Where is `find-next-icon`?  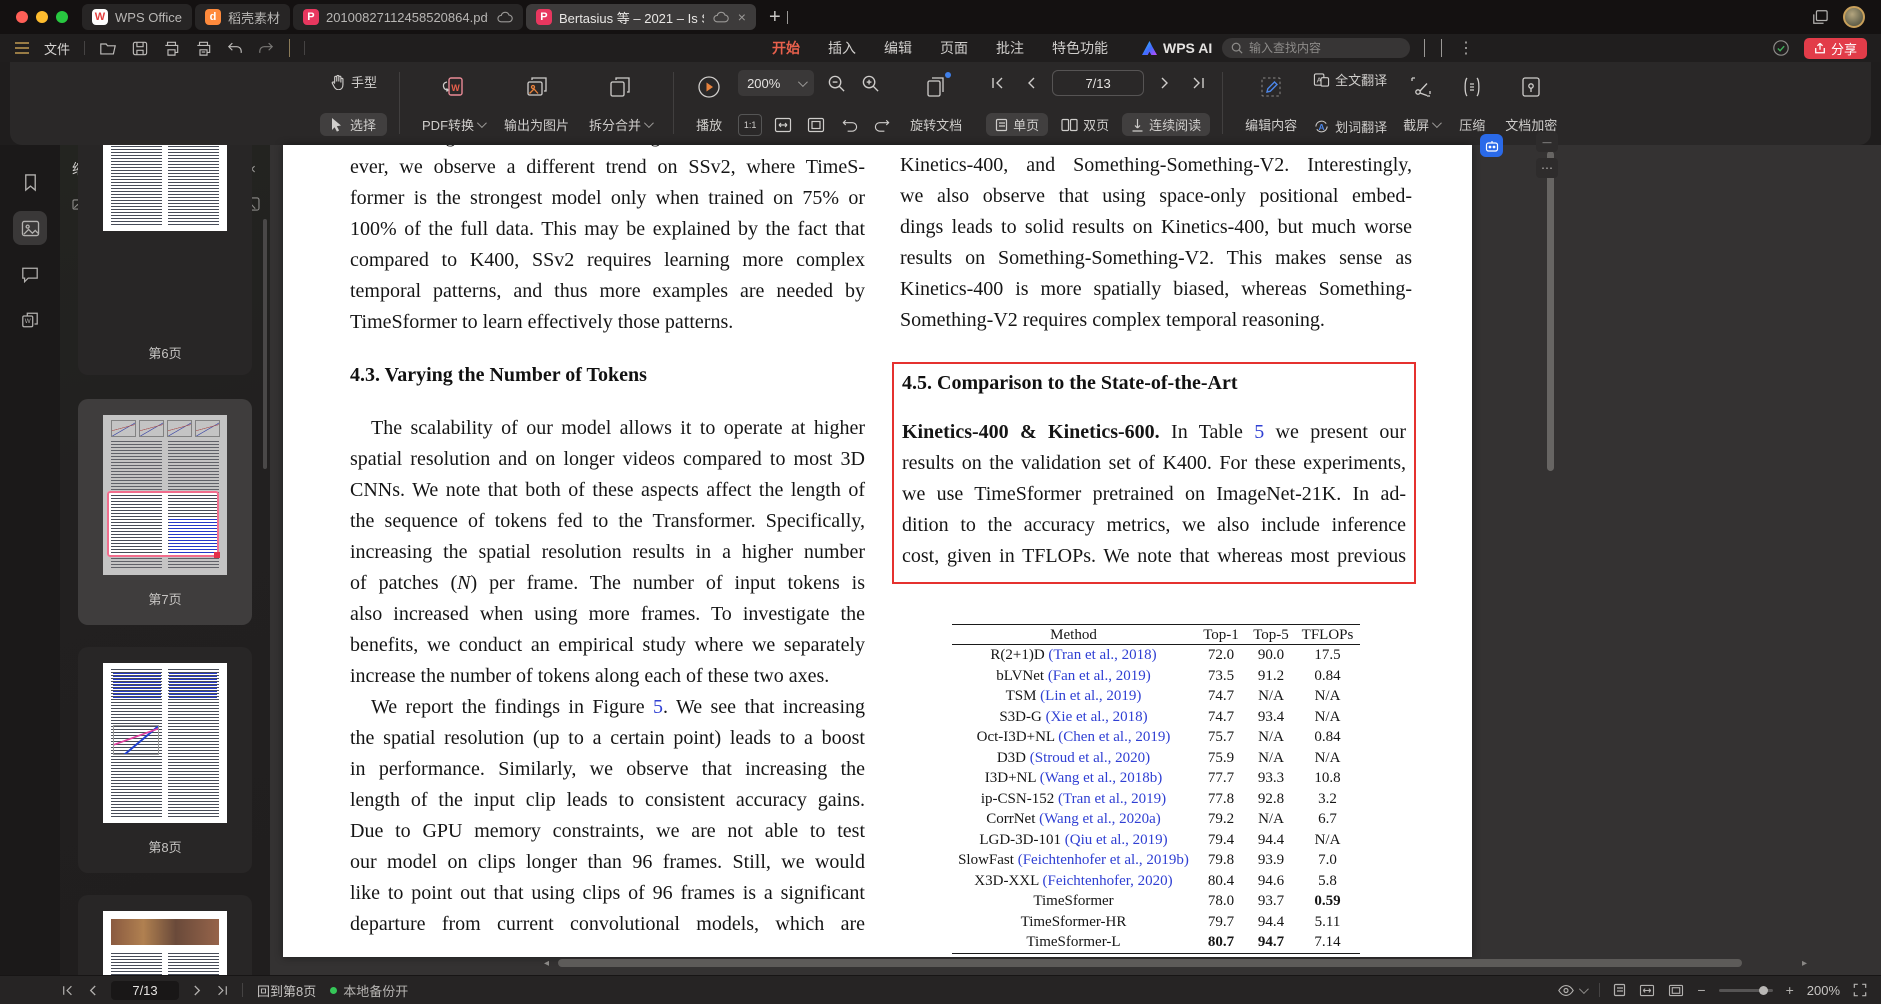 find-next-icon is located at coordinates (1441, 48).